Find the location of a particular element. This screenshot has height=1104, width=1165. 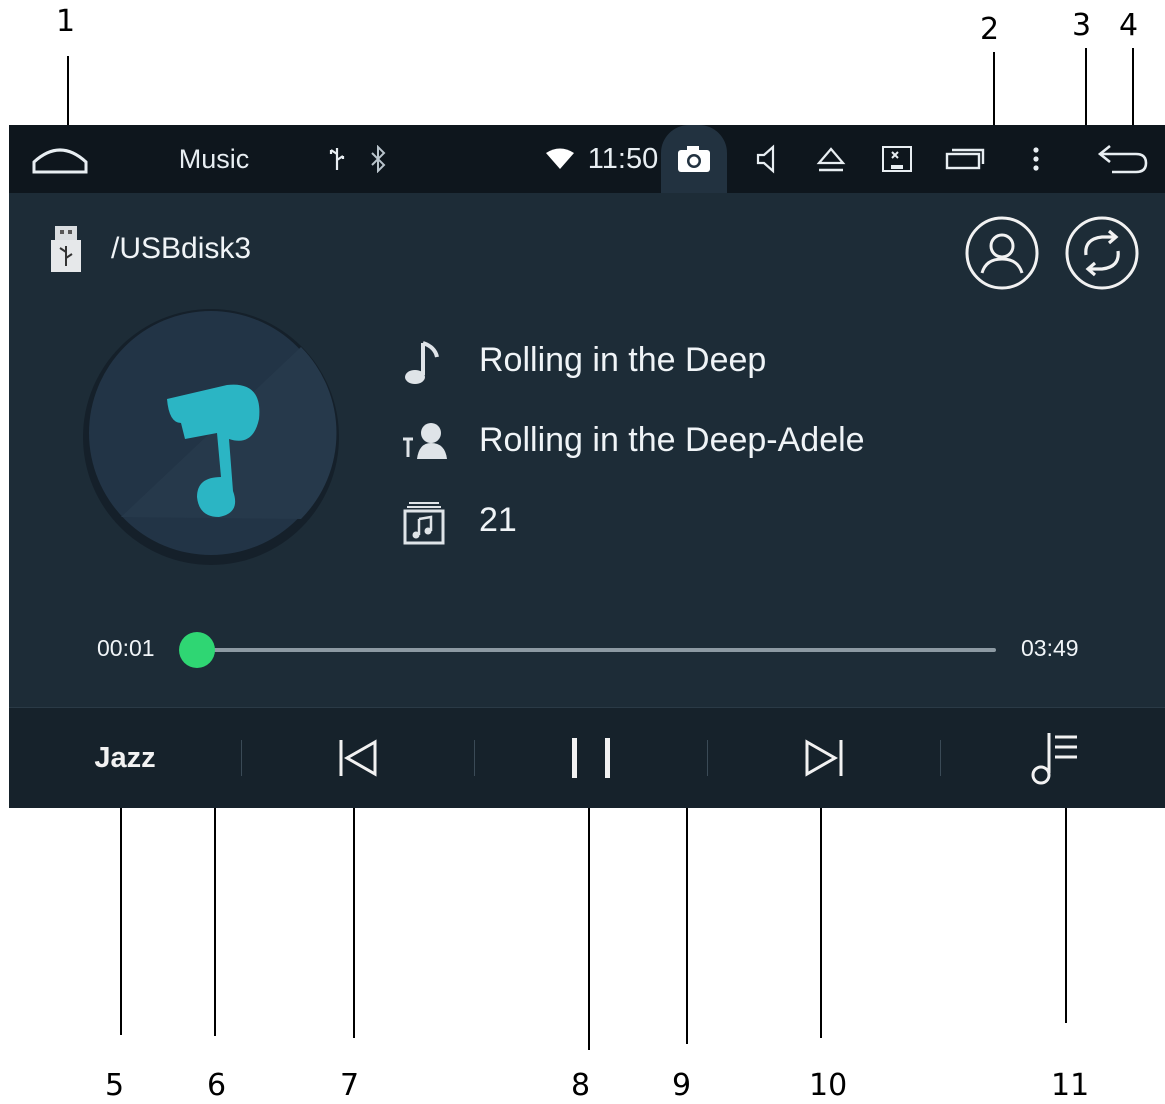

home-button is located at coordinates (60, 159).